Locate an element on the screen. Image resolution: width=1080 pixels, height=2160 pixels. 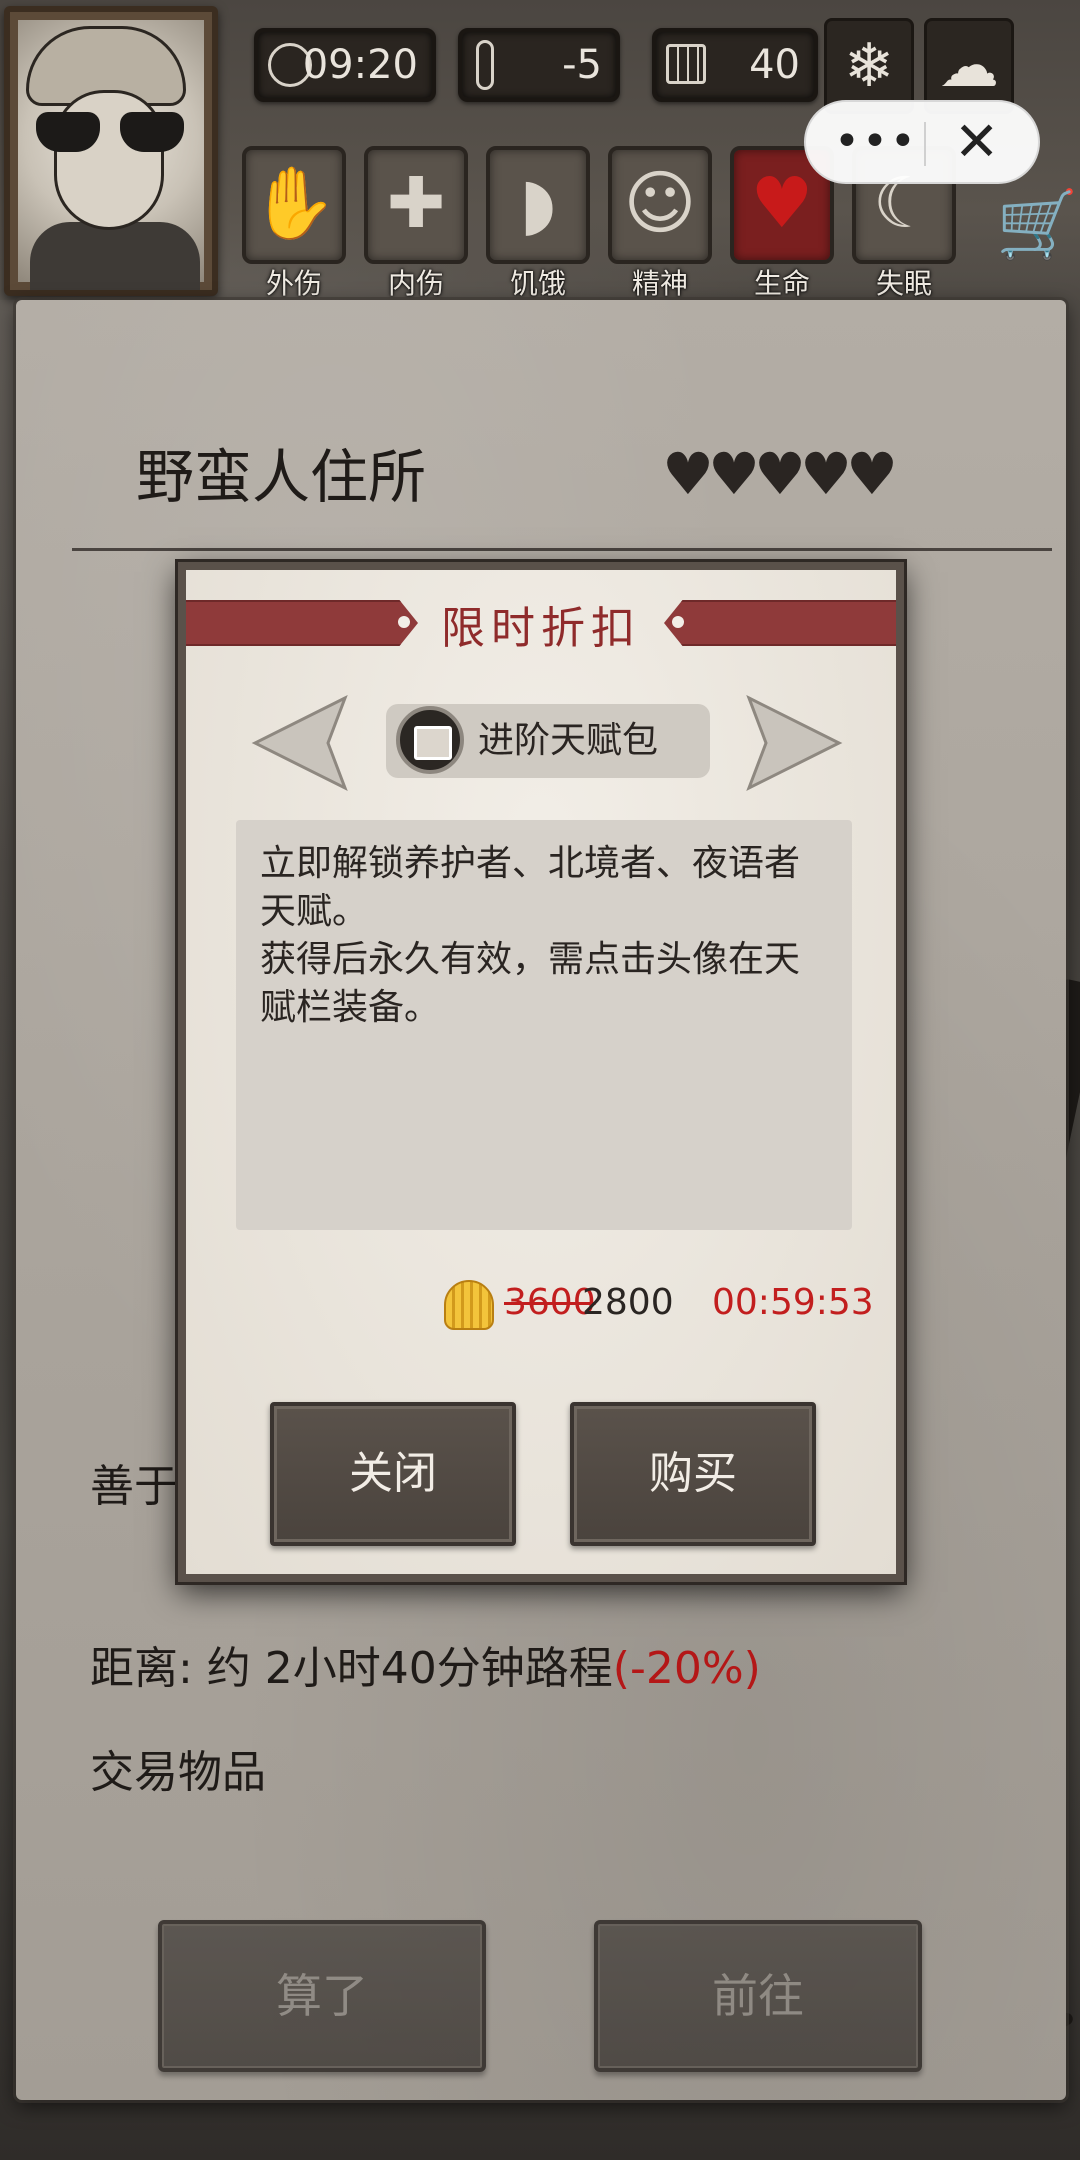
status-label-life: 生命 is located at coordinates (781, 283).